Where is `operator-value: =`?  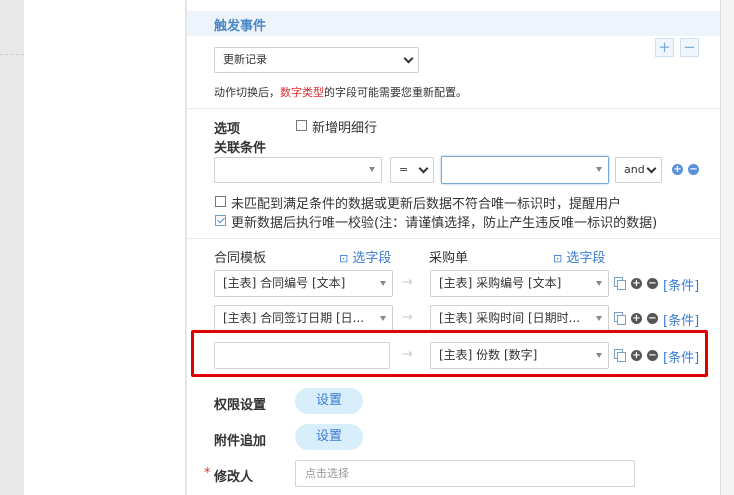
operator-value: = is located at coordinates (404, 169).